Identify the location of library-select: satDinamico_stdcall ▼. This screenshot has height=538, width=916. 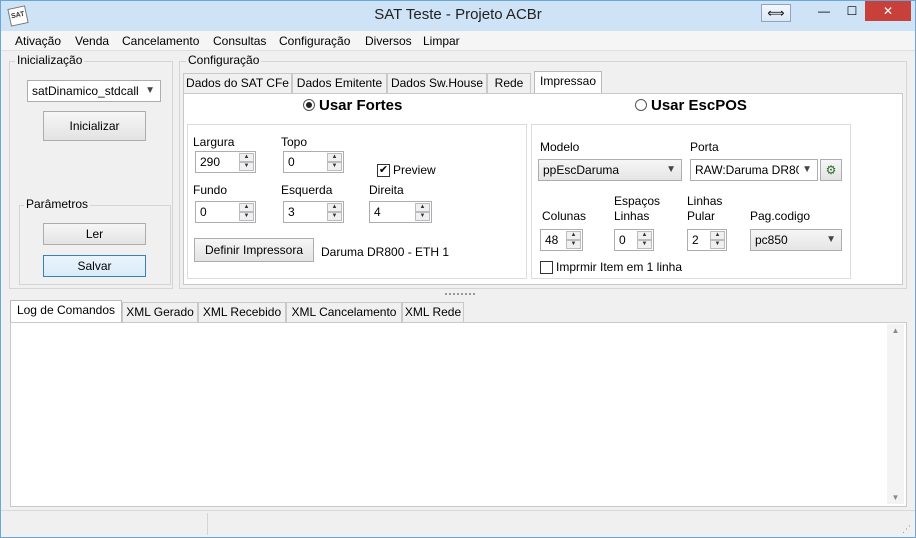
(94, 91).